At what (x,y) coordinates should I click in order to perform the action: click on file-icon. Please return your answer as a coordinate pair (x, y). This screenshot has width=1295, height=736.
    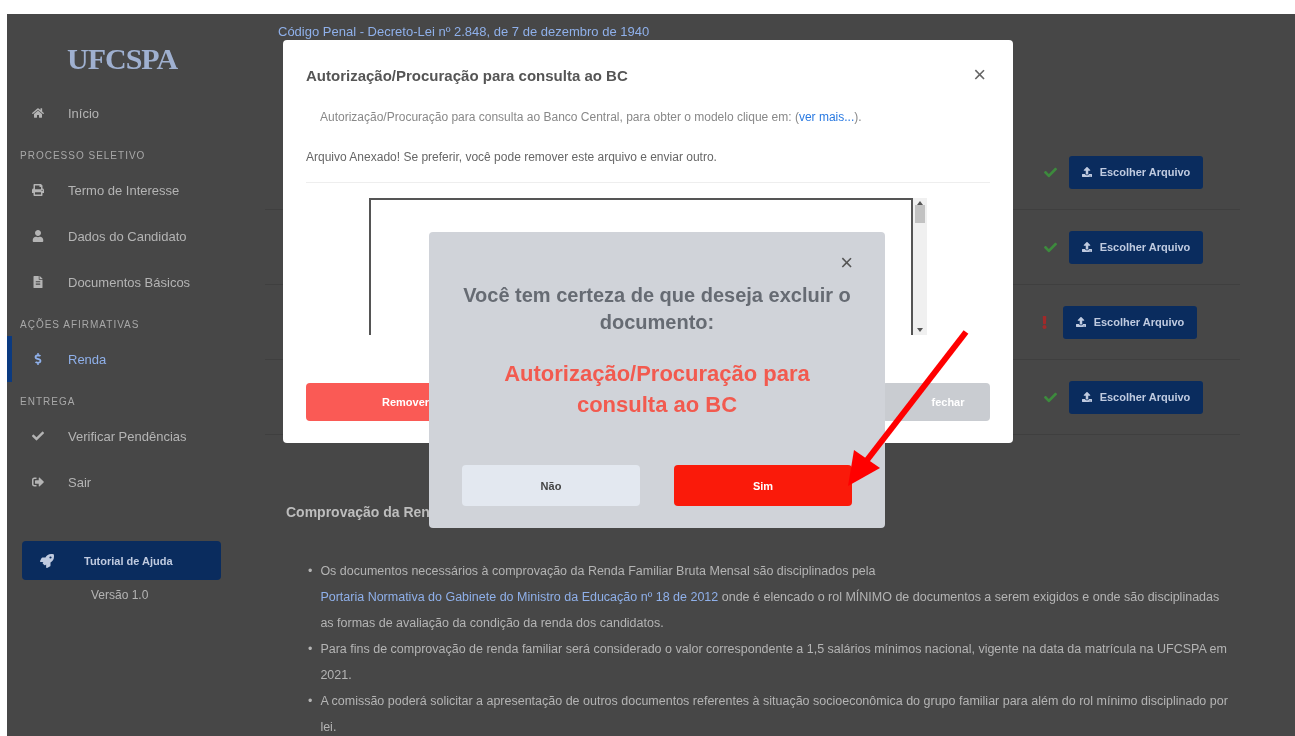
    Looking at the image, I should click on (38, 282).